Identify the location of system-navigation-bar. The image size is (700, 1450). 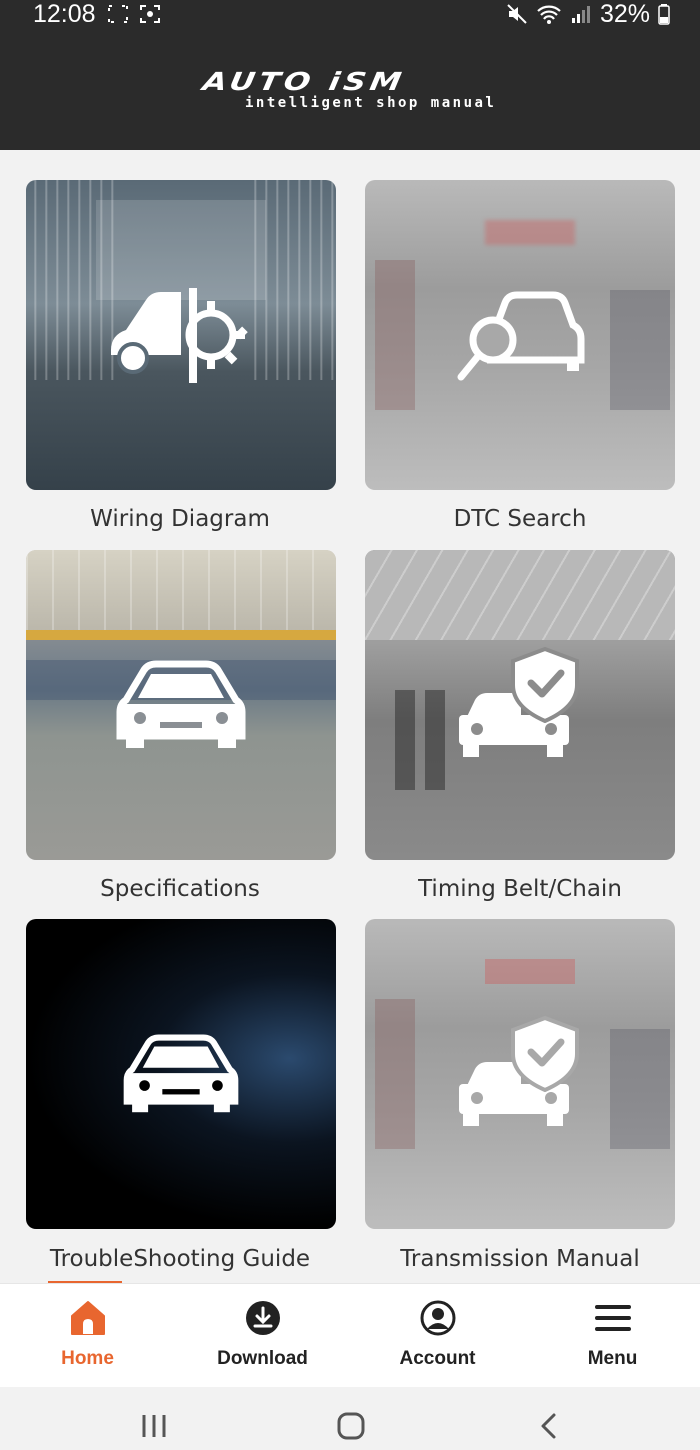
(350, 1418).